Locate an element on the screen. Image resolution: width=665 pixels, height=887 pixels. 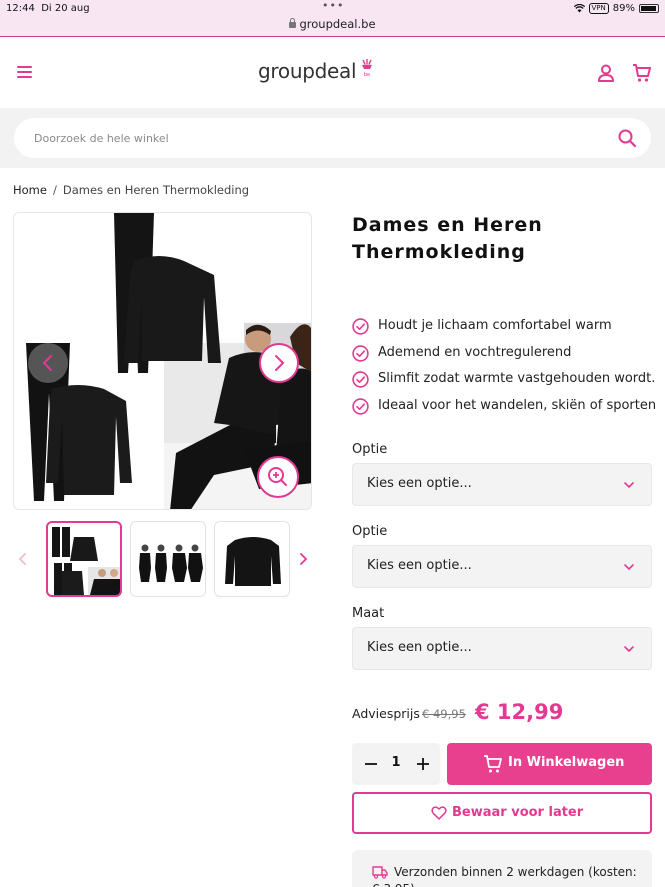
quantity-stepper: 1 is located at coordinates (396, 764).